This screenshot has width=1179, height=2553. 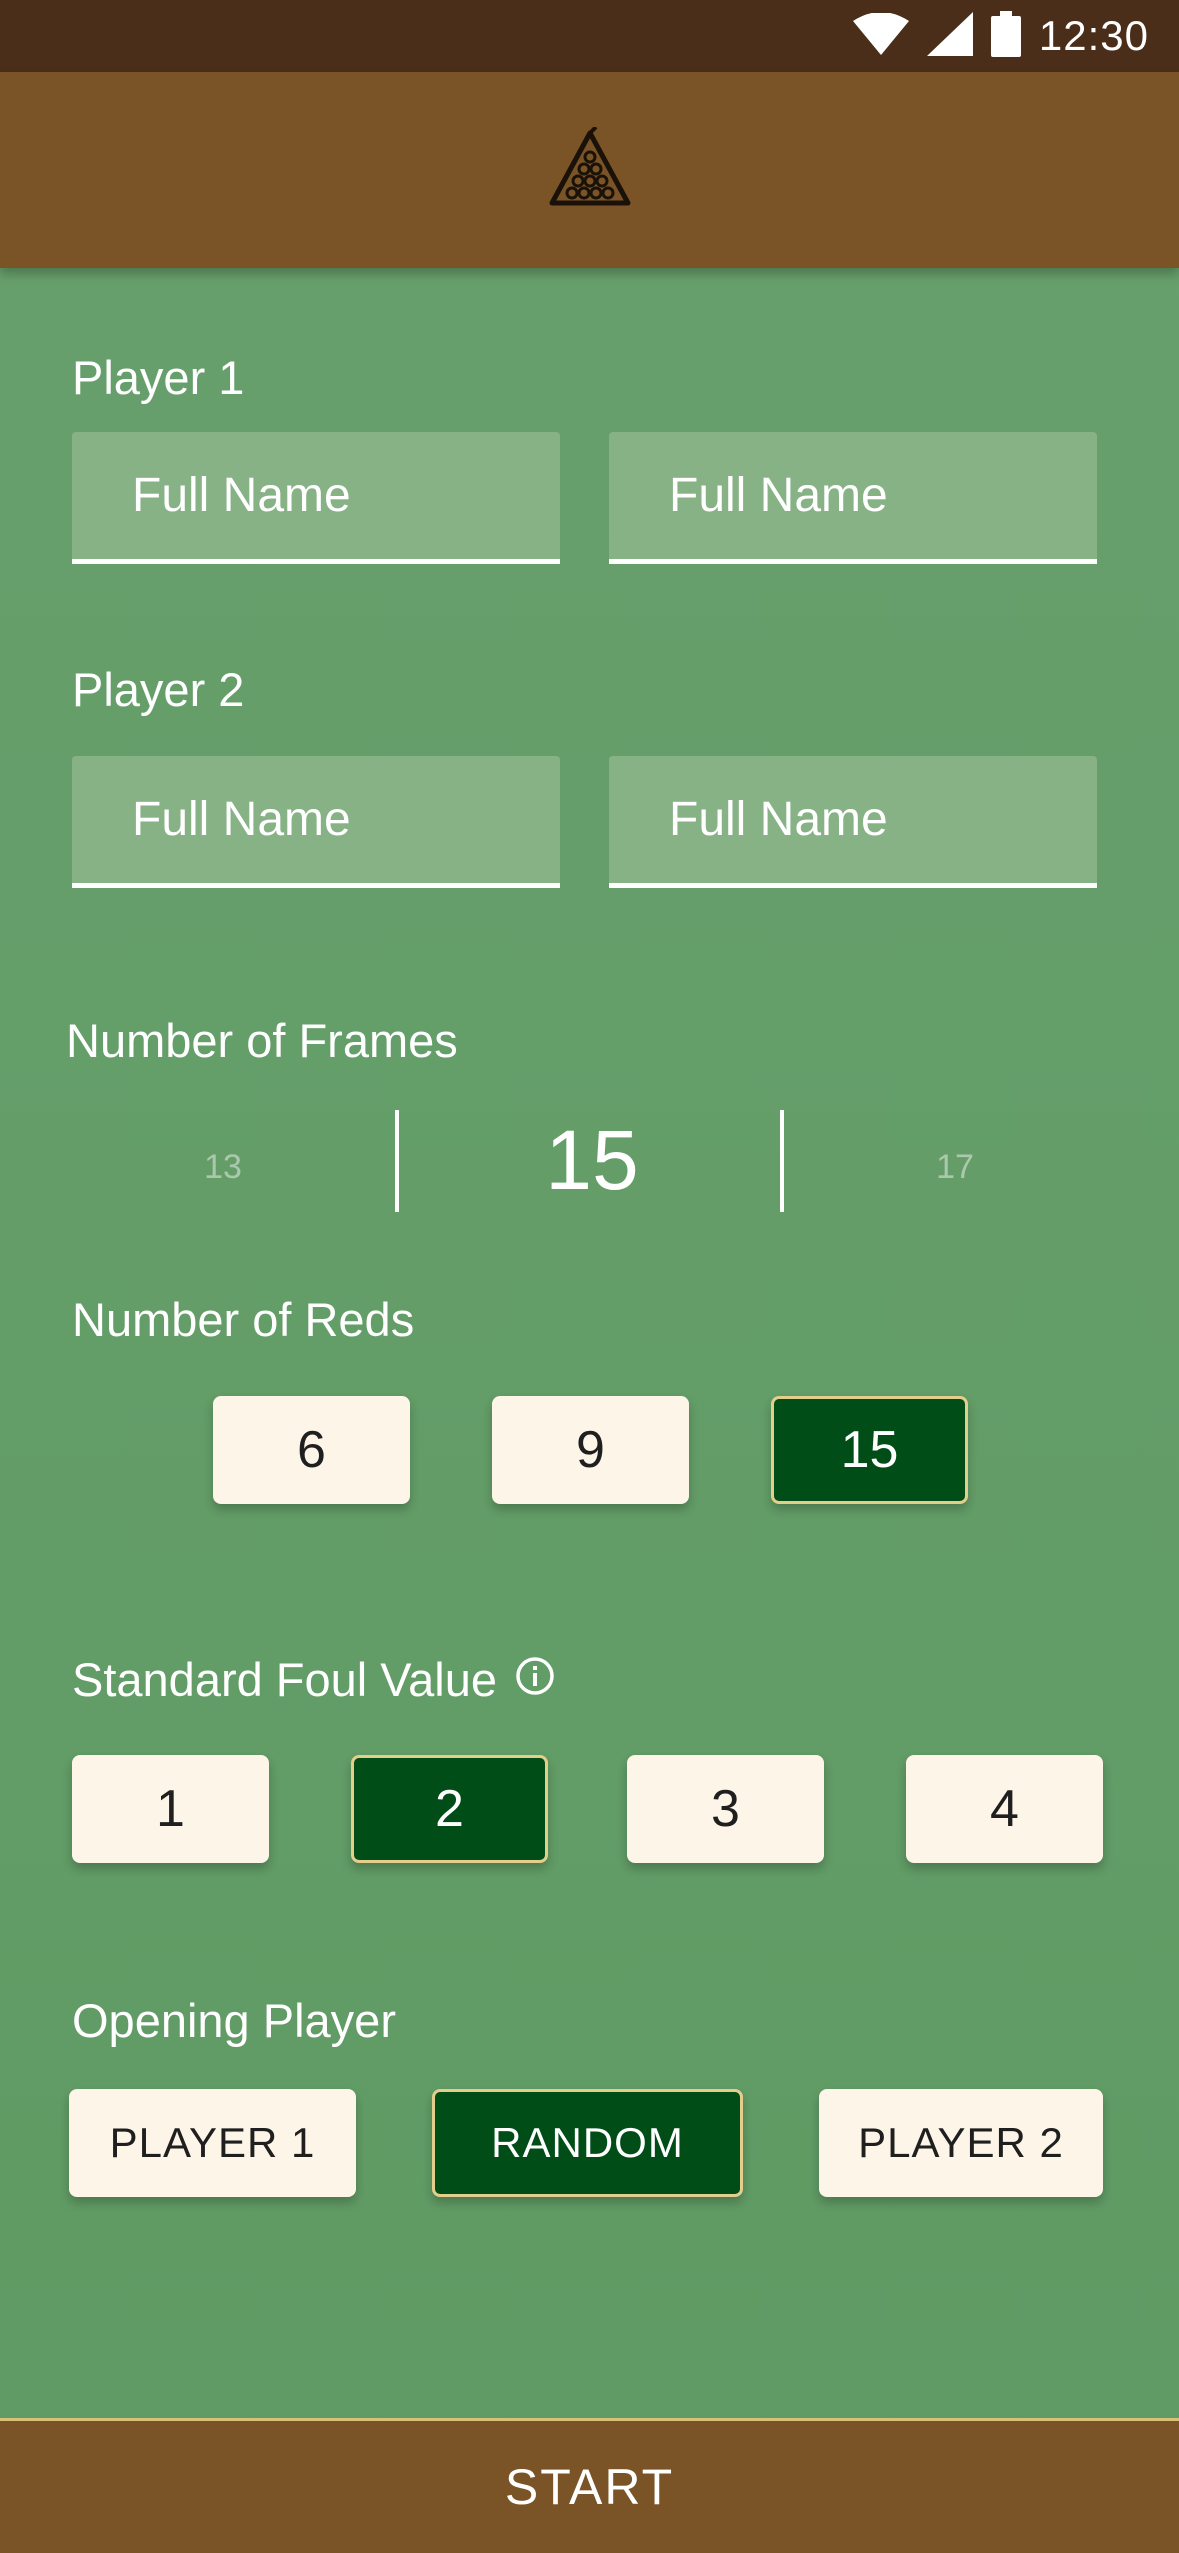 I want to click on status-bar: 12:30, so click(x=589, y=36).